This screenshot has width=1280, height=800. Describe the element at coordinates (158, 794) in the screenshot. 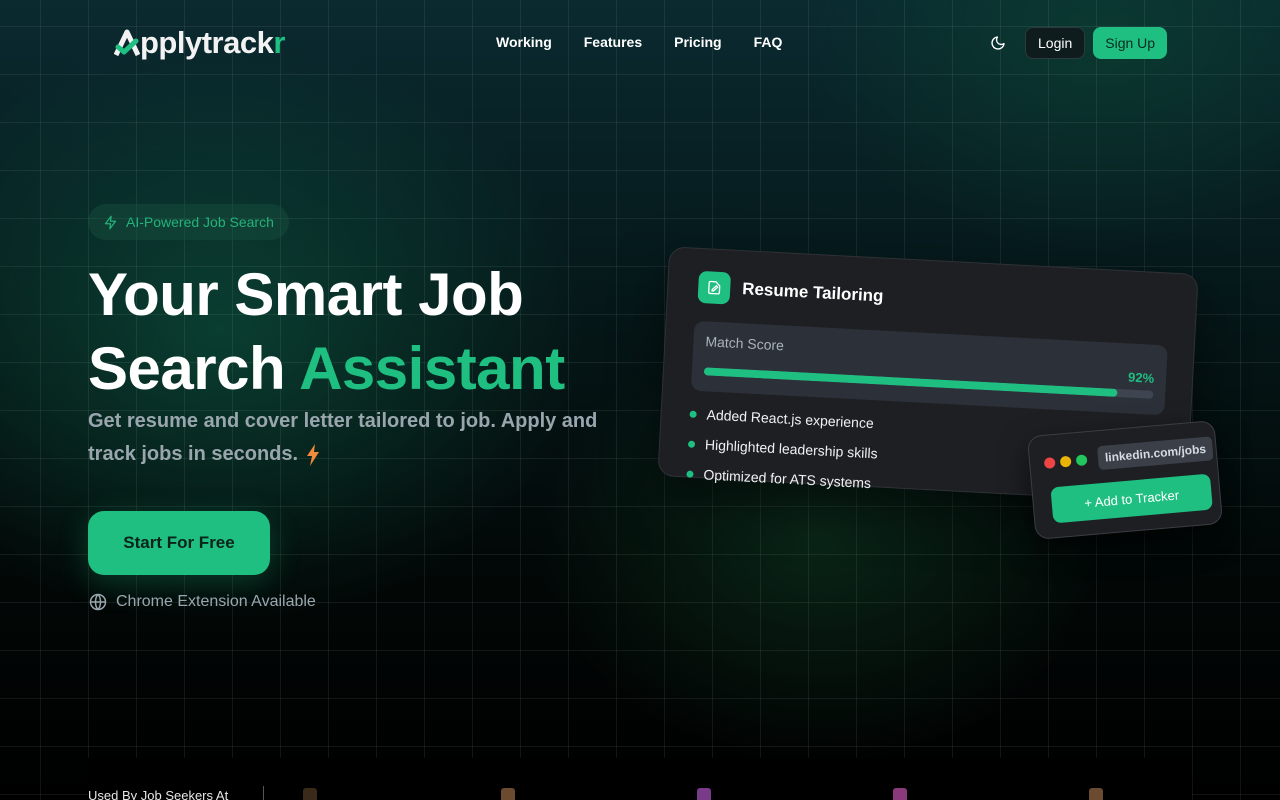

I see `logo-strip-label: Used By Job Seekers At` at that location.